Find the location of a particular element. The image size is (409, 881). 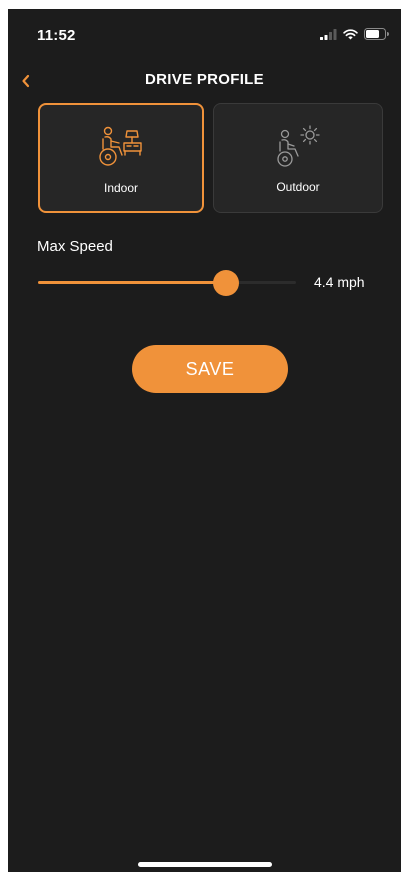

slider-thumb is located at coordinates (226, 283).